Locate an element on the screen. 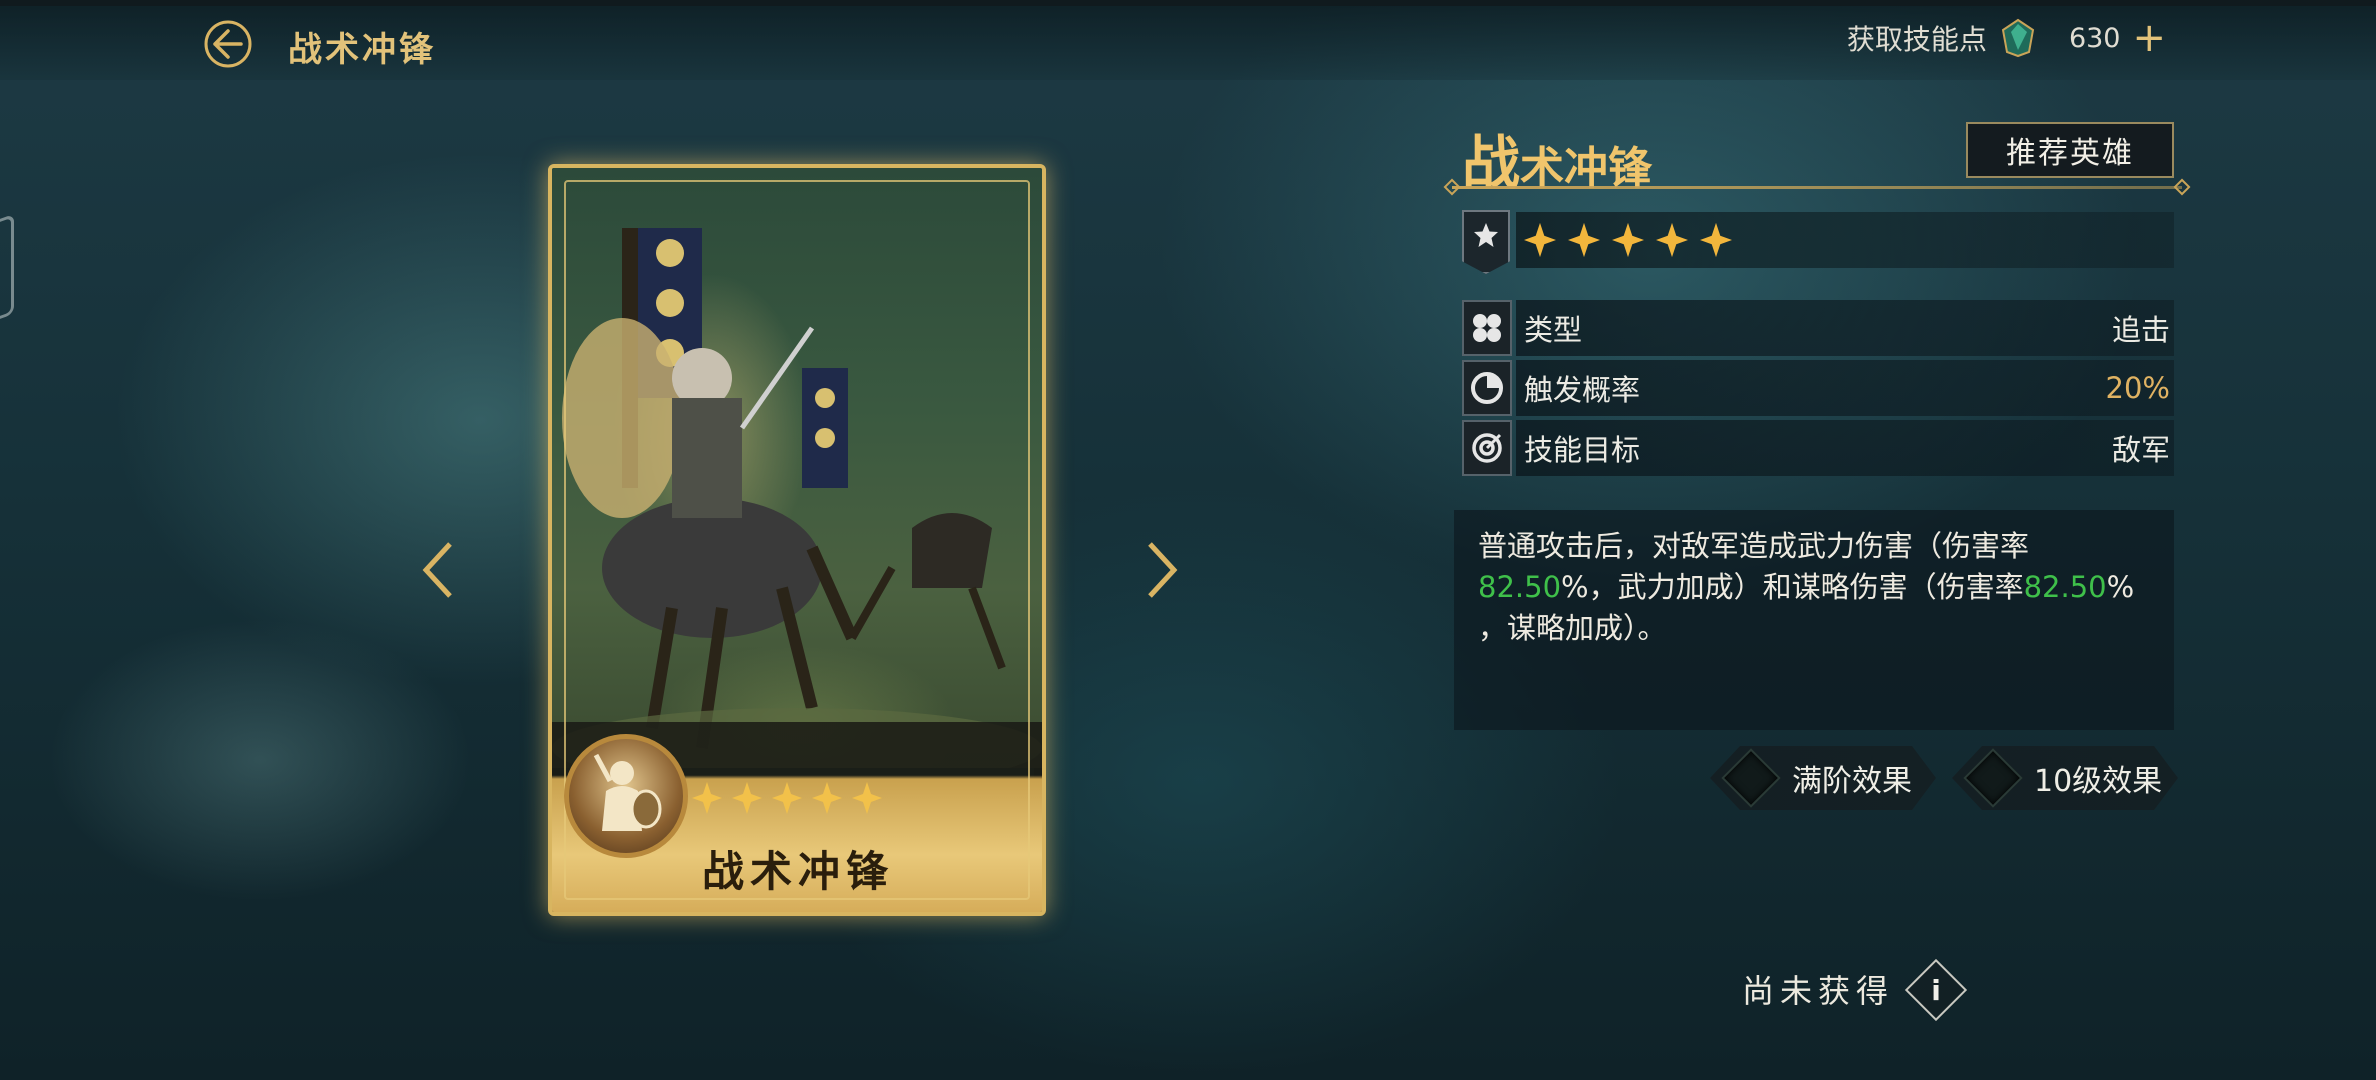 This screenshot has height=1080, width=2376. description-text: %，武力加成）和谋略伤害（伤害率 is located at coordinates (1792, 587).